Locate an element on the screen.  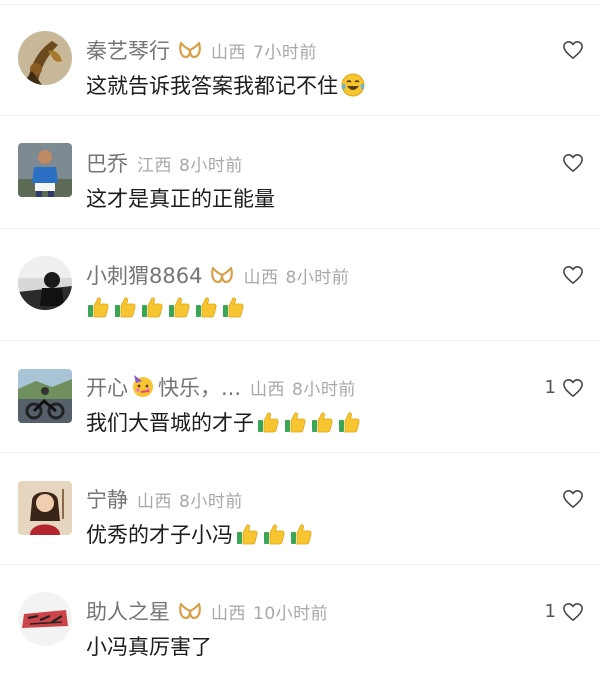
comment-meta: 开心 快乐，... 山西 8小时前 is located at coordinates (221, 387).